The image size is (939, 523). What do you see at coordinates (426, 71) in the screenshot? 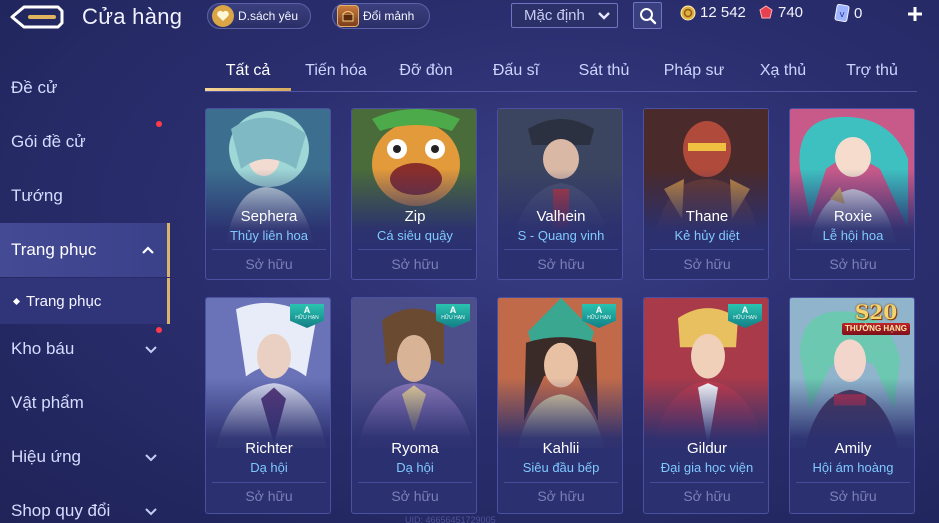
I see `tab-tank: Đỡ đòn` at bounding box center [426, 71].